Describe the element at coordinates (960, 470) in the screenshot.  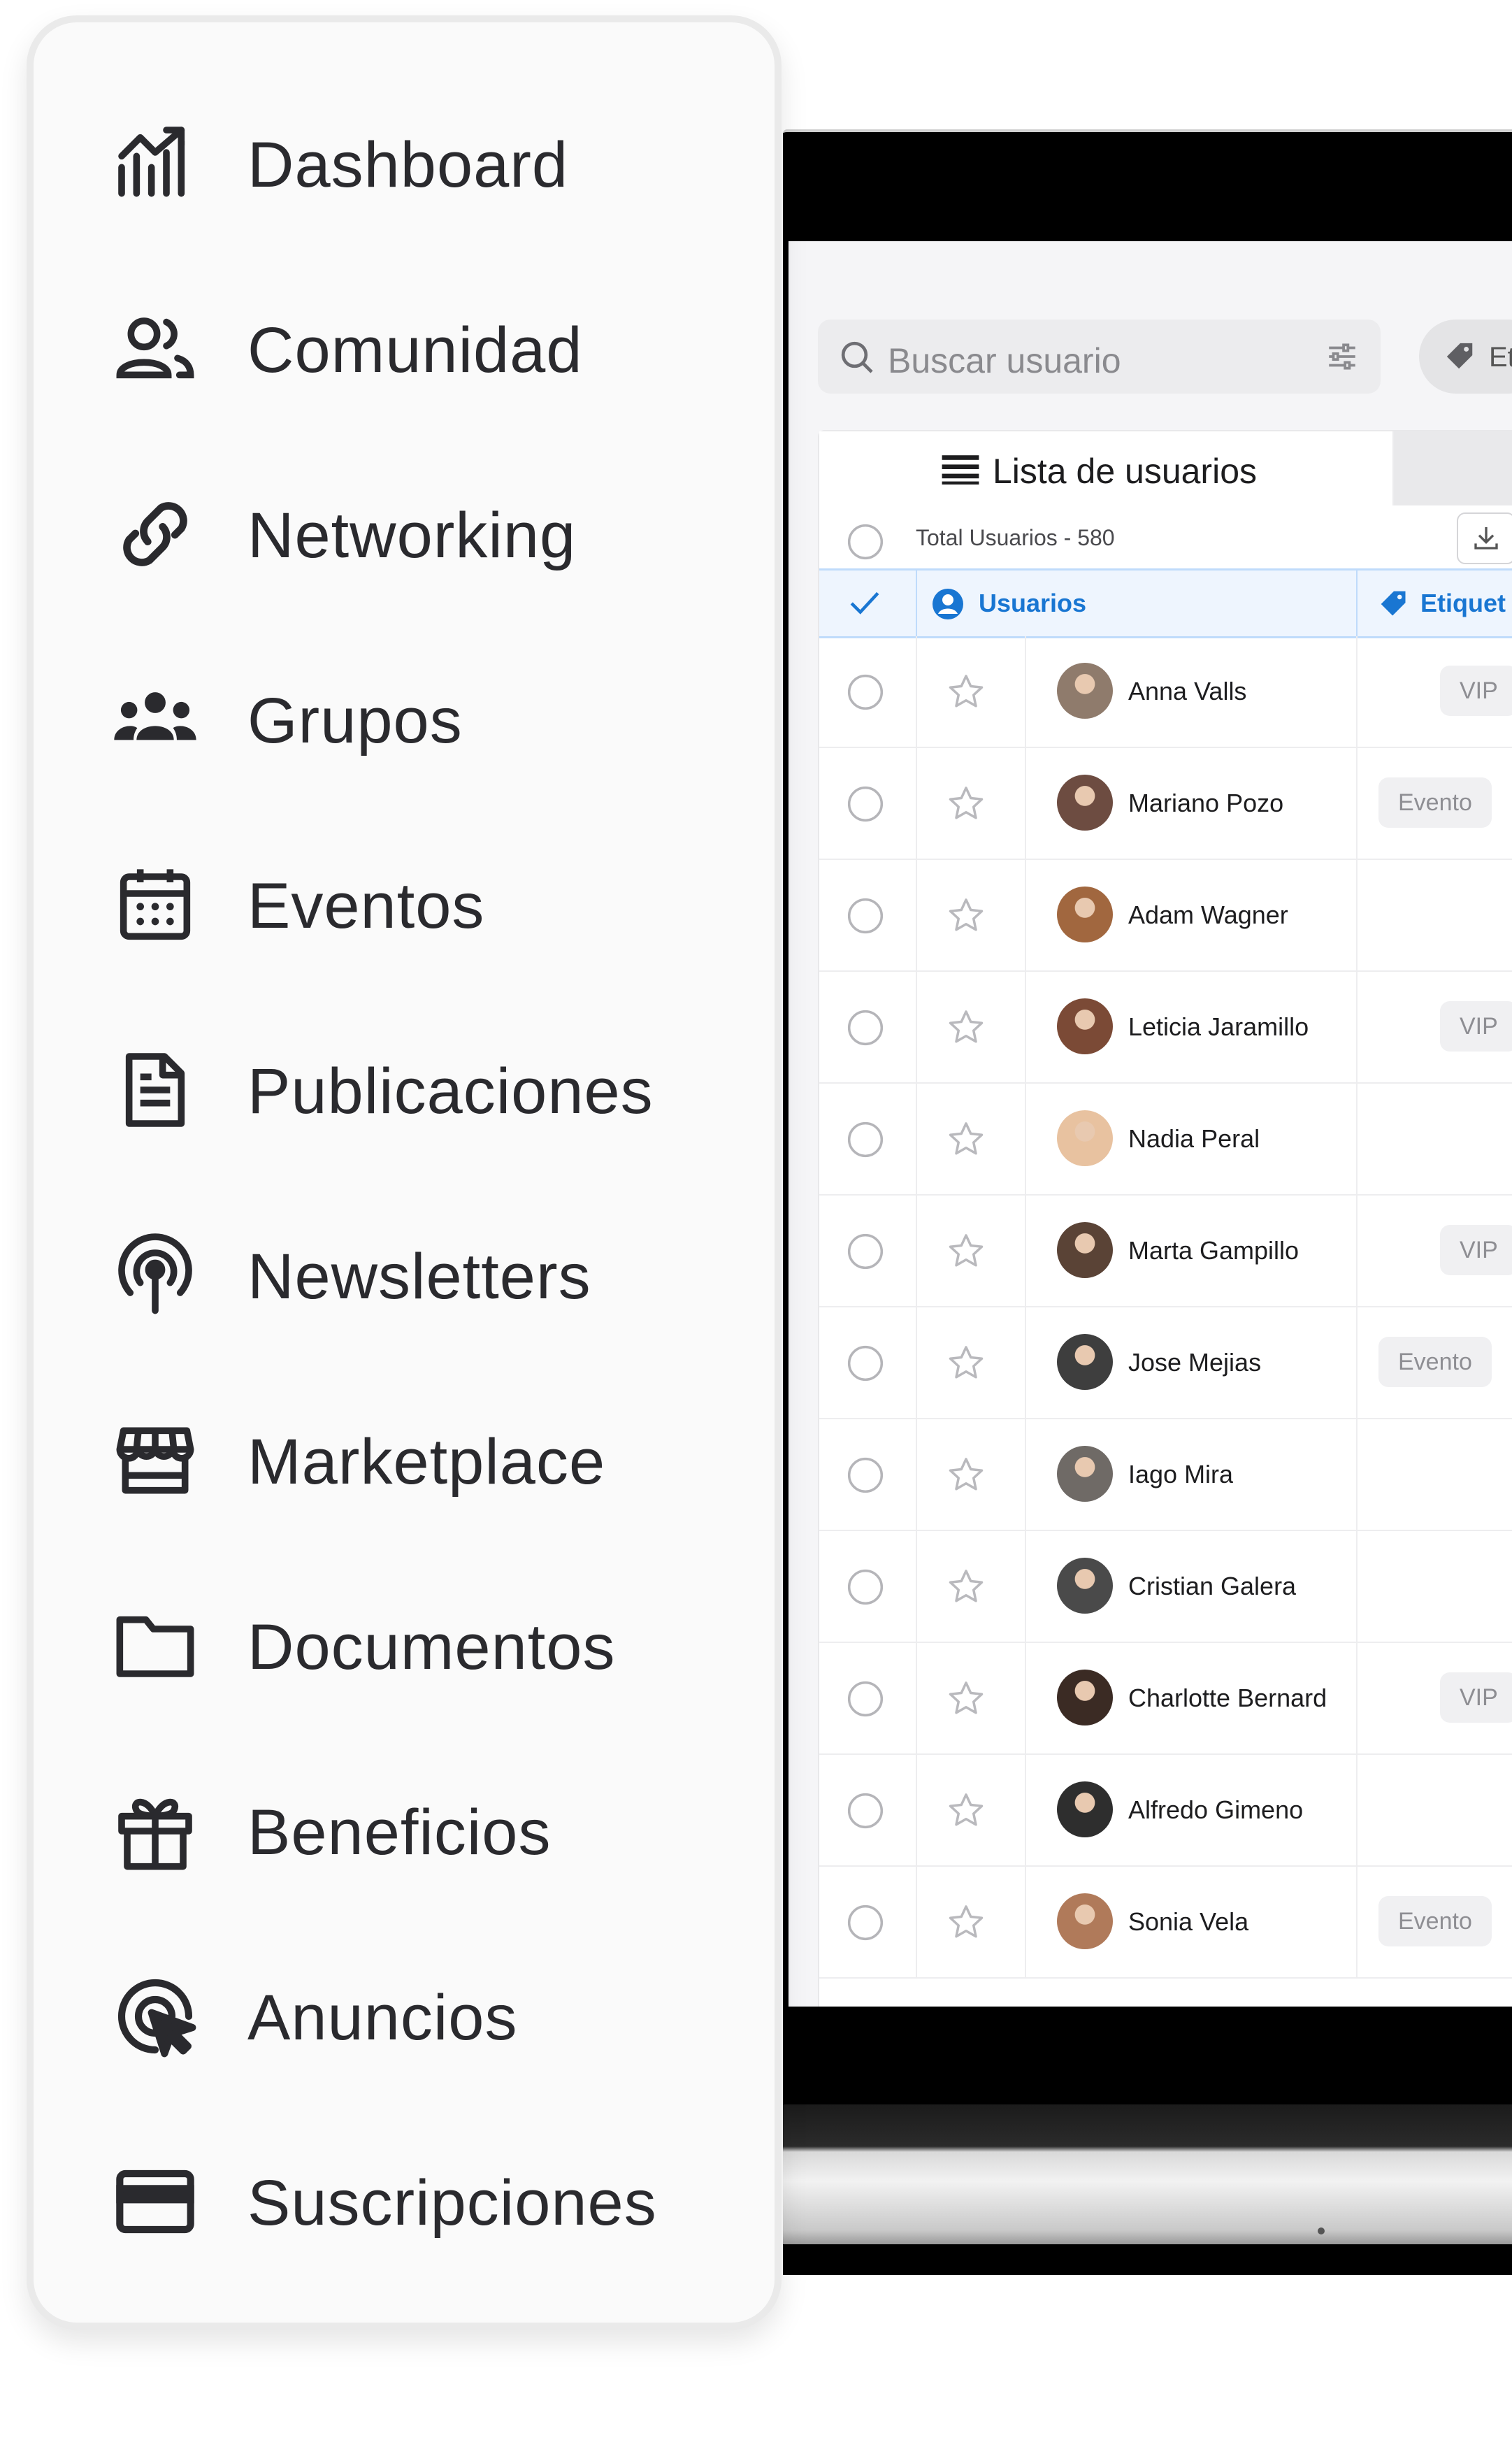
I see `list-icon` at that location.